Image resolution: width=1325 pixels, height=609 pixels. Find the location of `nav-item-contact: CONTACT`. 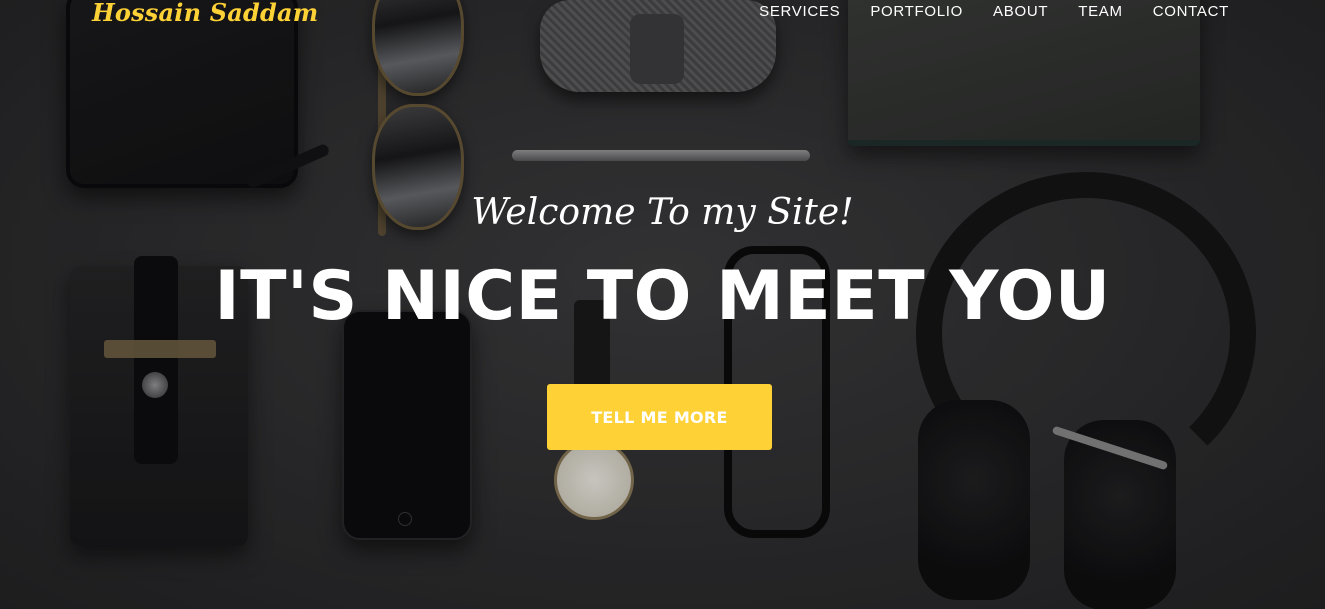

nav-item-contact: CONTACT is located at coordinates (1183, 12).